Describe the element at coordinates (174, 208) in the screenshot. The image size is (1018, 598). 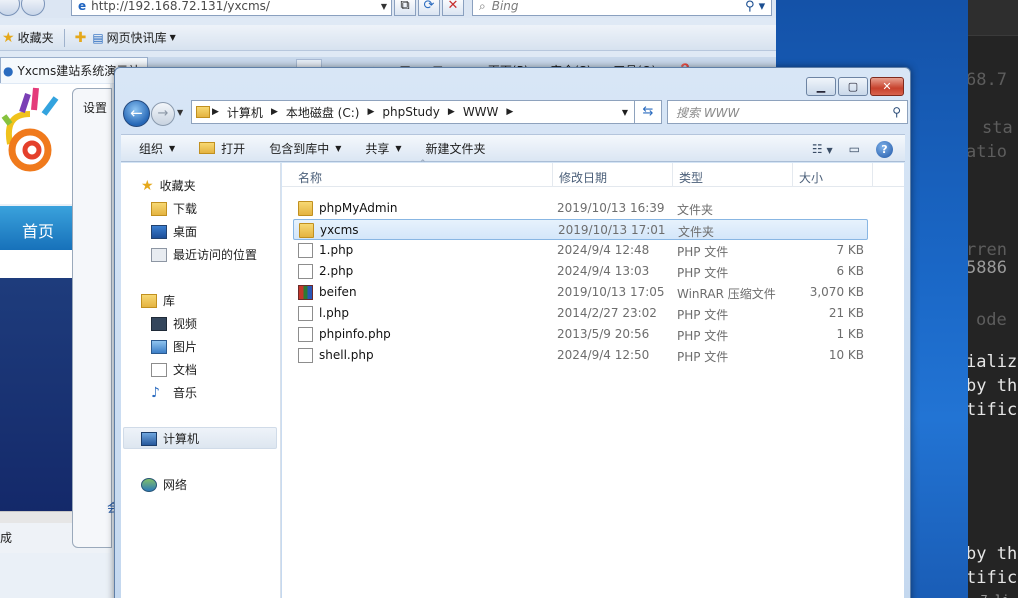
I see `nav-downloads: 下载` at that location.